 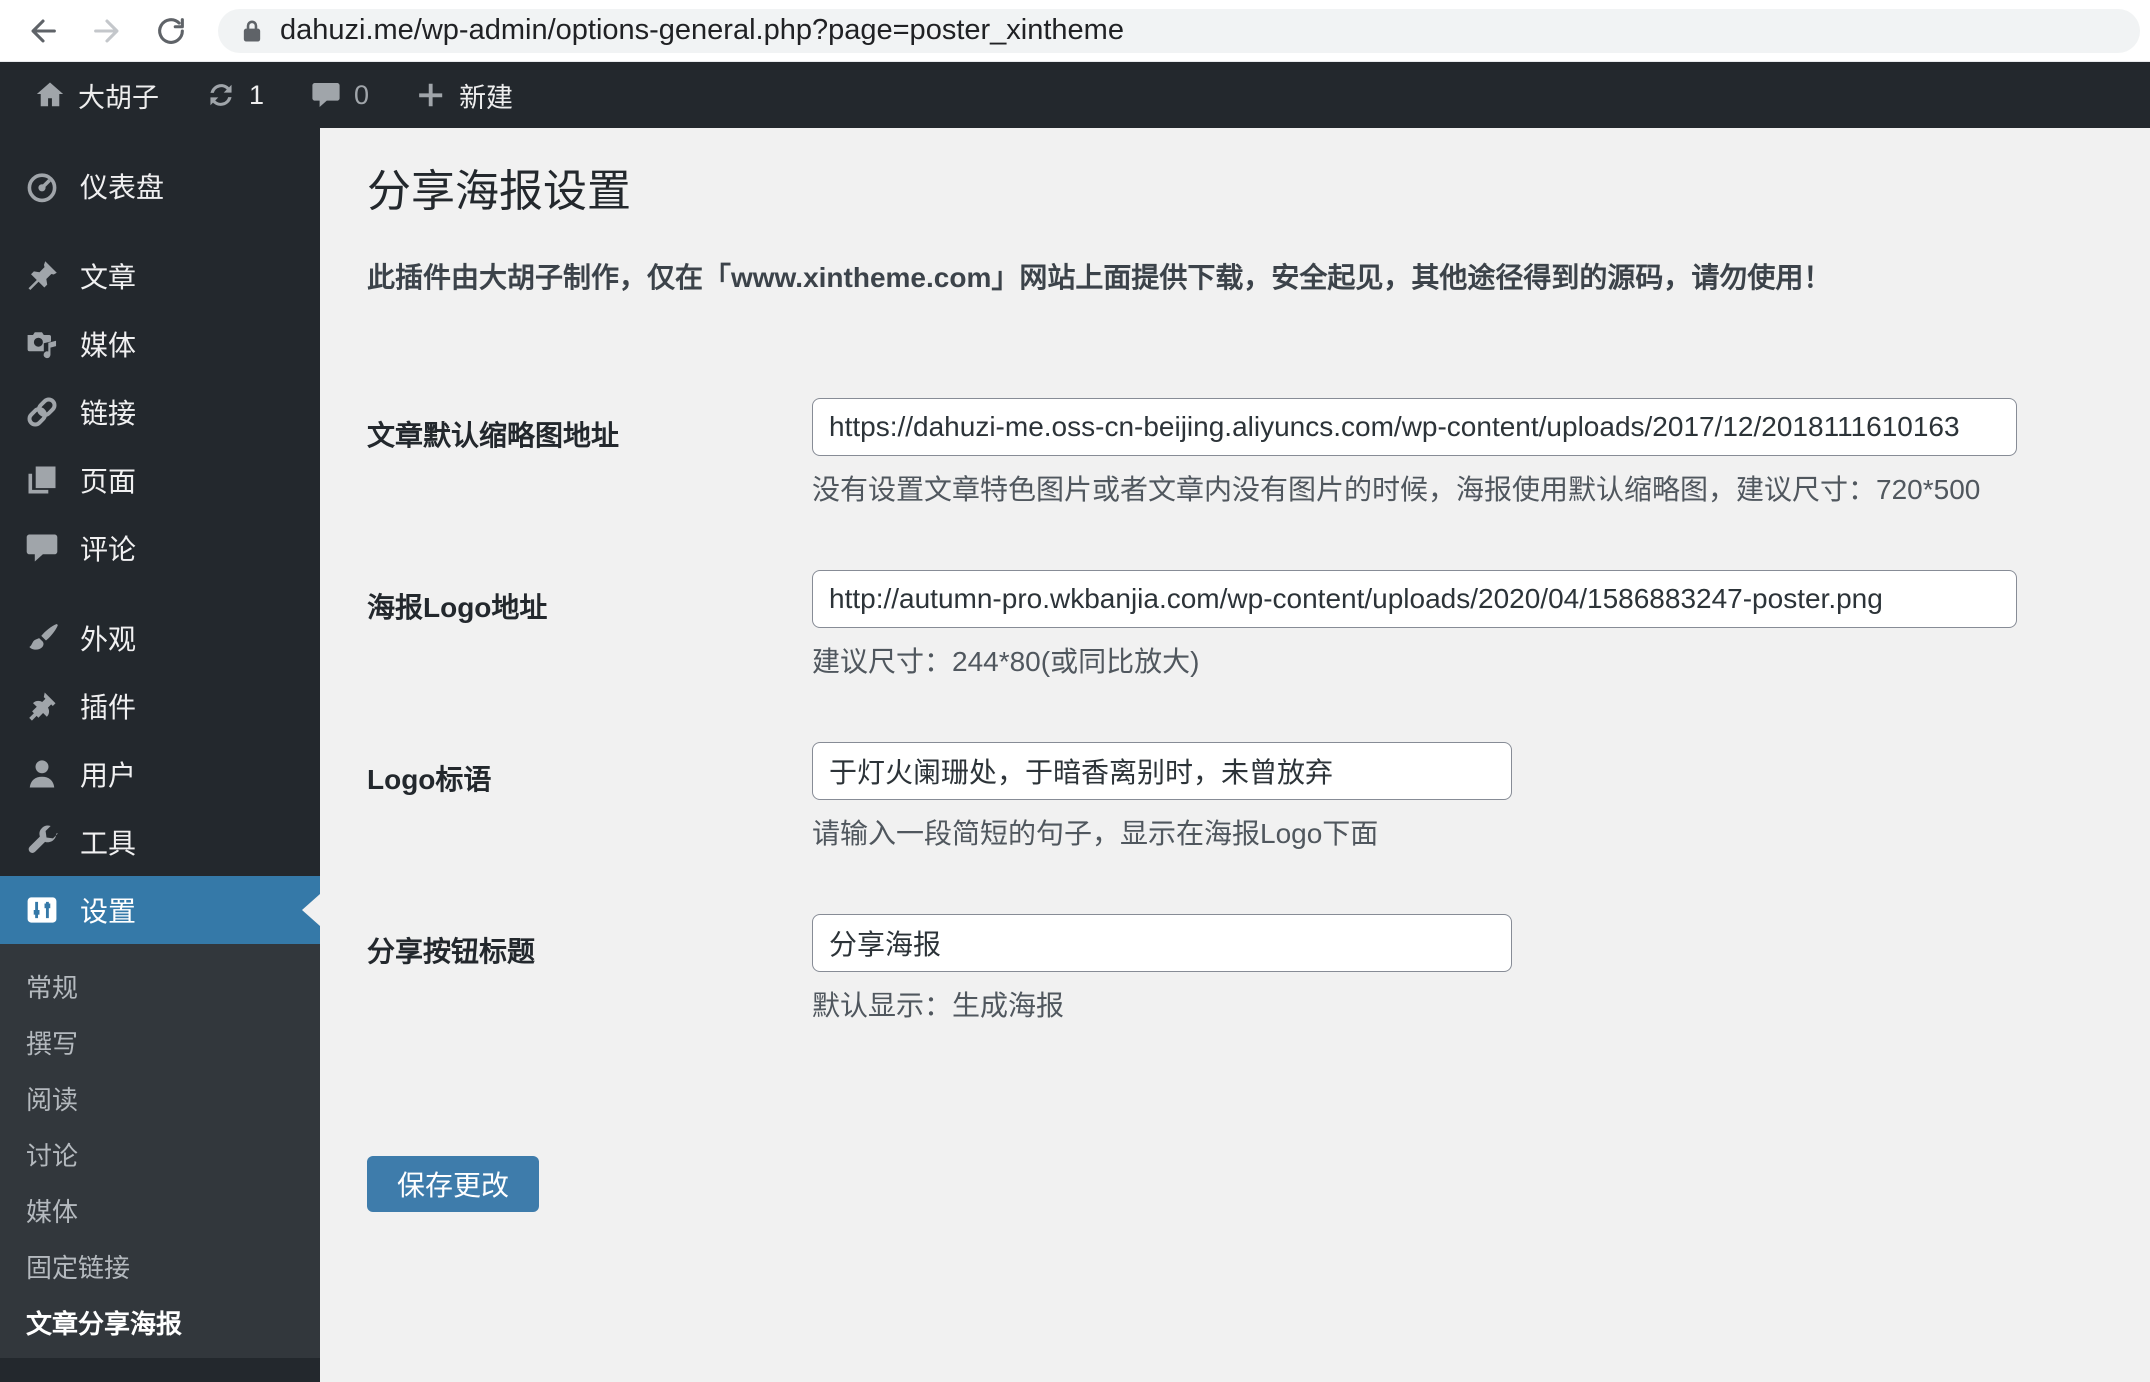 I want to click on admin-bar-updates: 1, so click(x=234, y=95).